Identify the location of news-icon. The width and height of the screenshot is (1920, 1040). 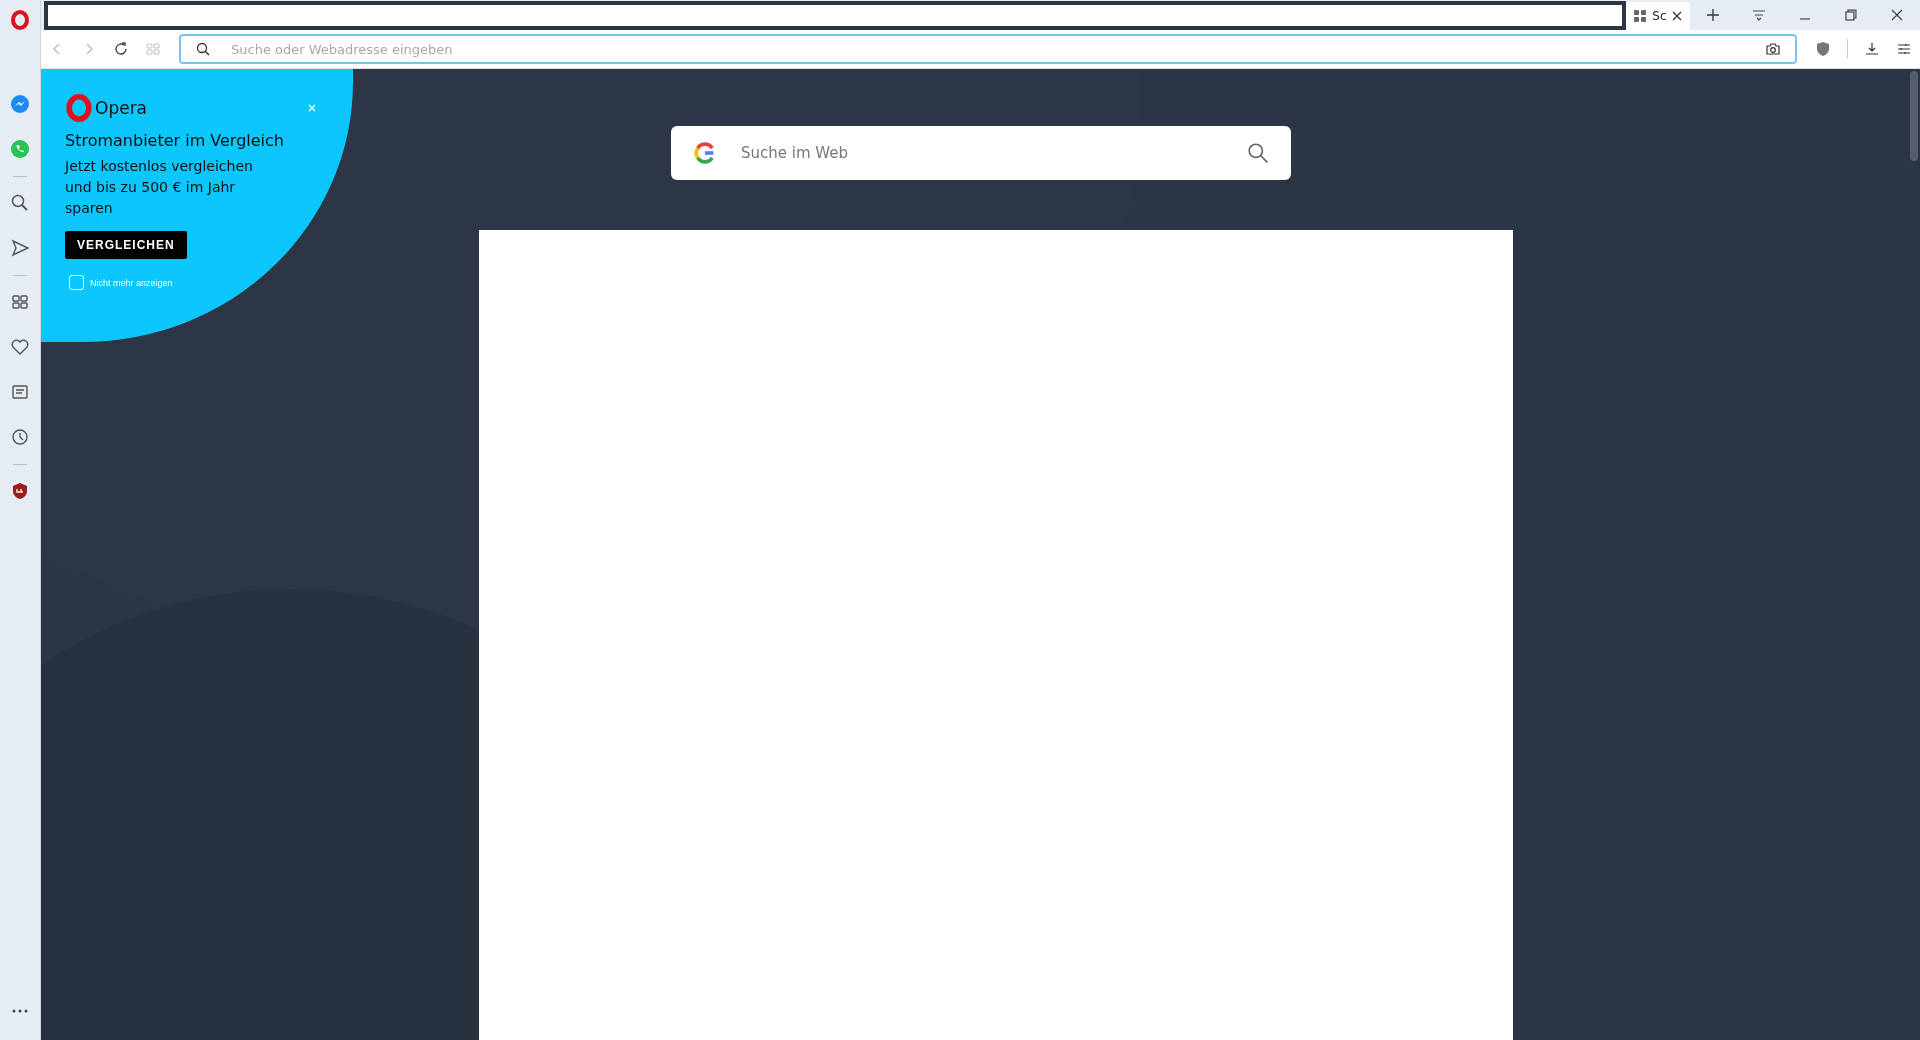
(20, 392).